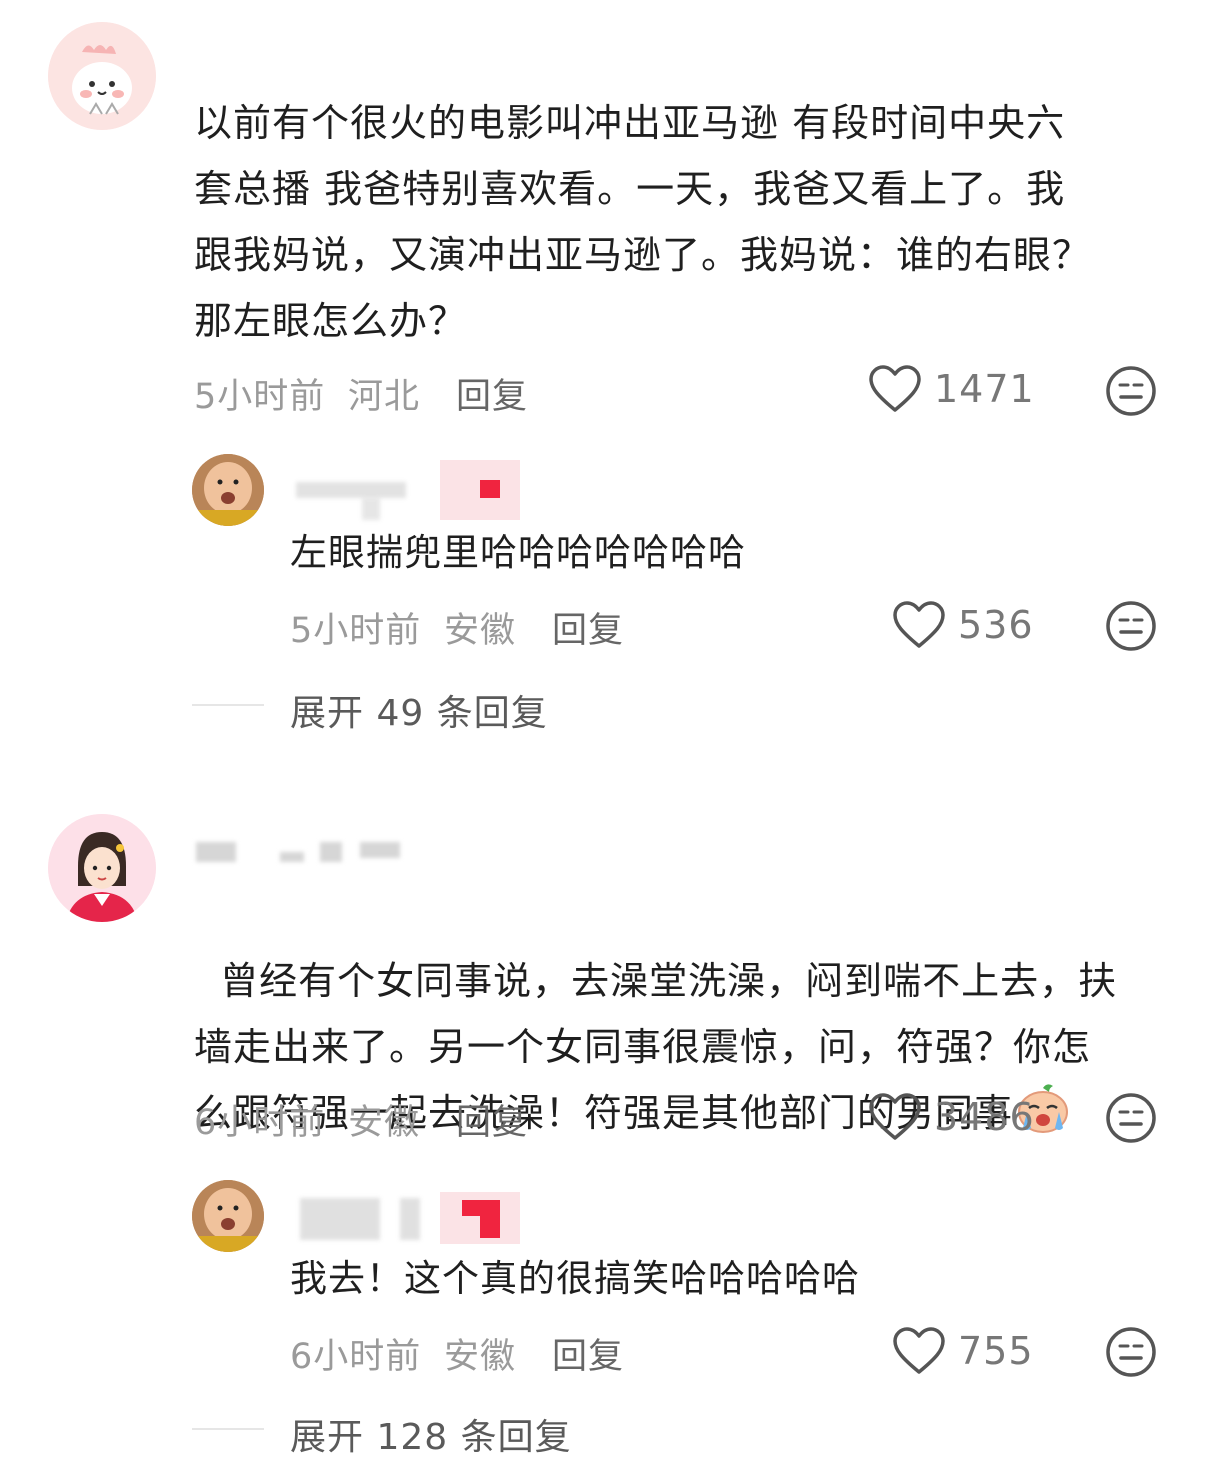 This screenshot has width=1206, height=1460. I want to click on username-redacted-part, so click(371, 509).